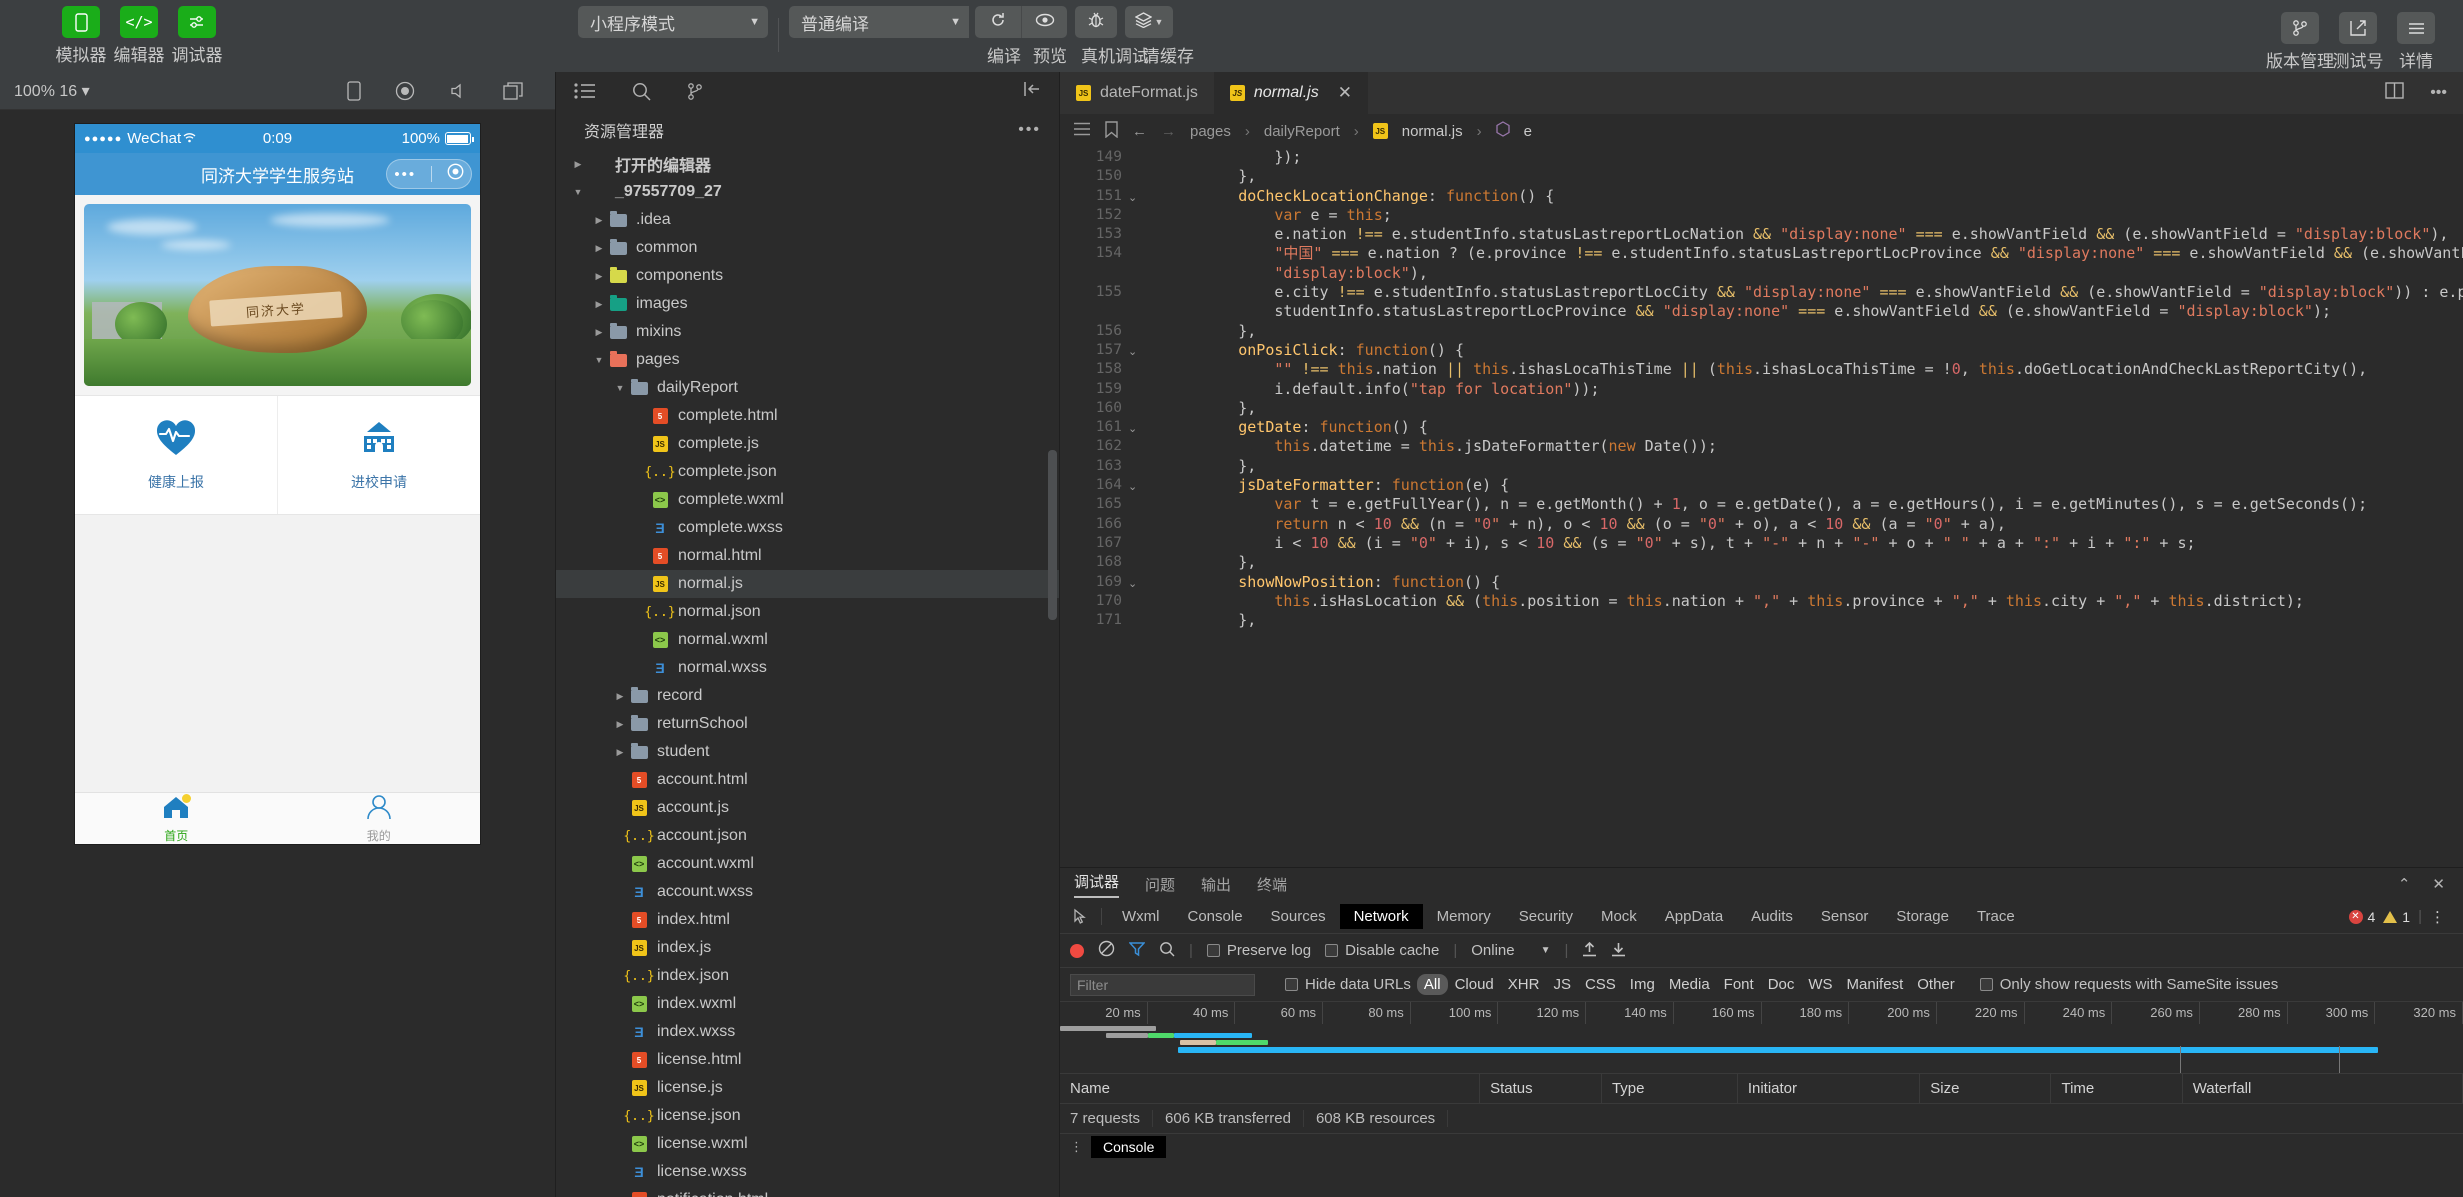  Describe the element at coordinates (807, 808) in the screenshot. I see `tree-file-account-js: JS account.js` at that location.